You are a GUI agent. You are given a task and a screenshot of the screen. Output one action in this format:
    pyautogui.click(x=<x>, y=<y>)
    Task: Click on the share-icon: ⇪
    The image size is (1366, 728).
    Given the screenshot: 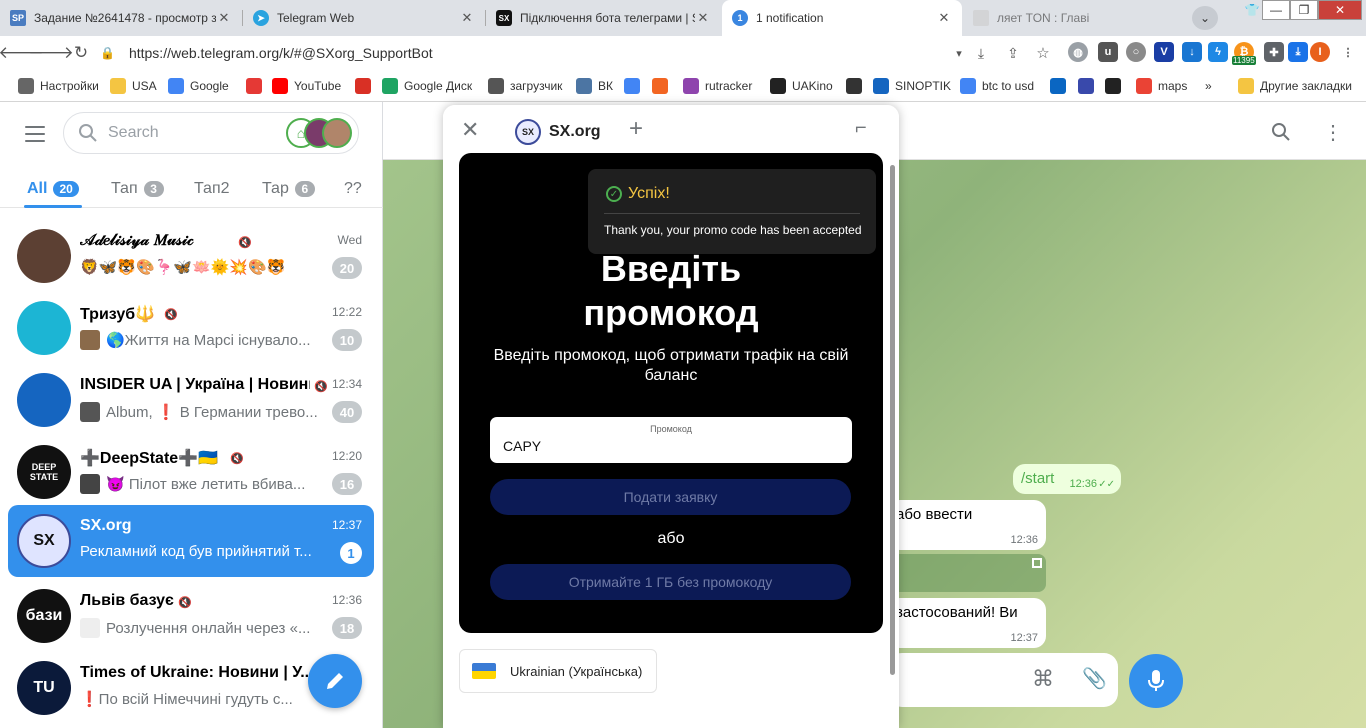 What is the action you would take?
    pyautogui.click(x=1013, y=53)
    